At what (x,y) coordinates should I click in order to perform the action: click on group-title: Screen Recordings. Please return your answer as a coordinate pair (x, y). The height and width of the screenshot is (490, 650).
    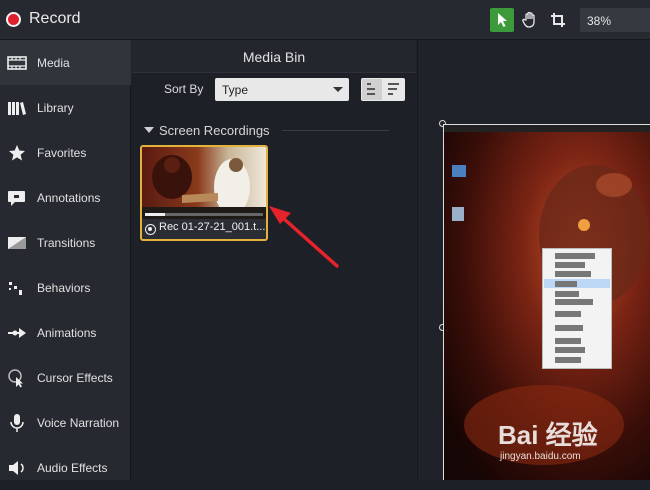
    Looking at the image, I should click on (214, 130).